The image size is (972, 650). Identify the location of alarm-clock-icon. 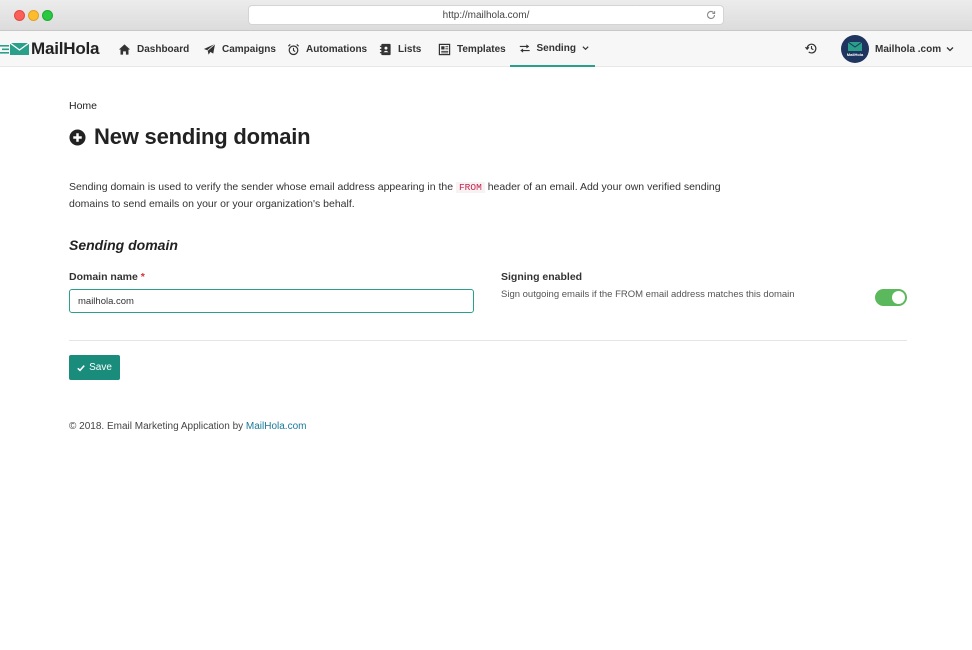
(293, 49).